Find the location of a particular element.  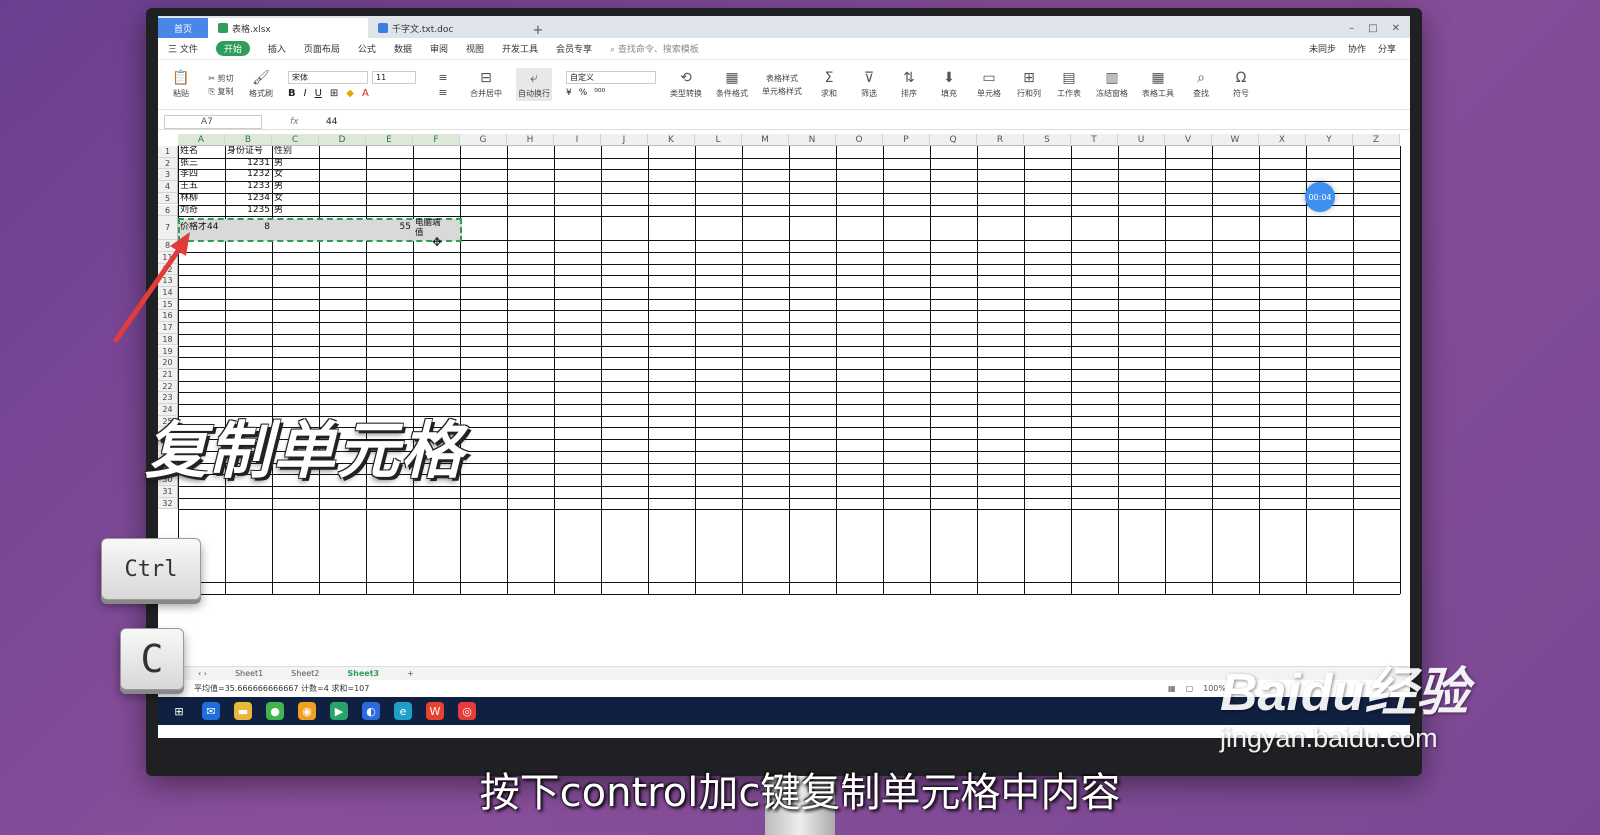

cell-a1: 姓名 is located at coordinates (201, 152).